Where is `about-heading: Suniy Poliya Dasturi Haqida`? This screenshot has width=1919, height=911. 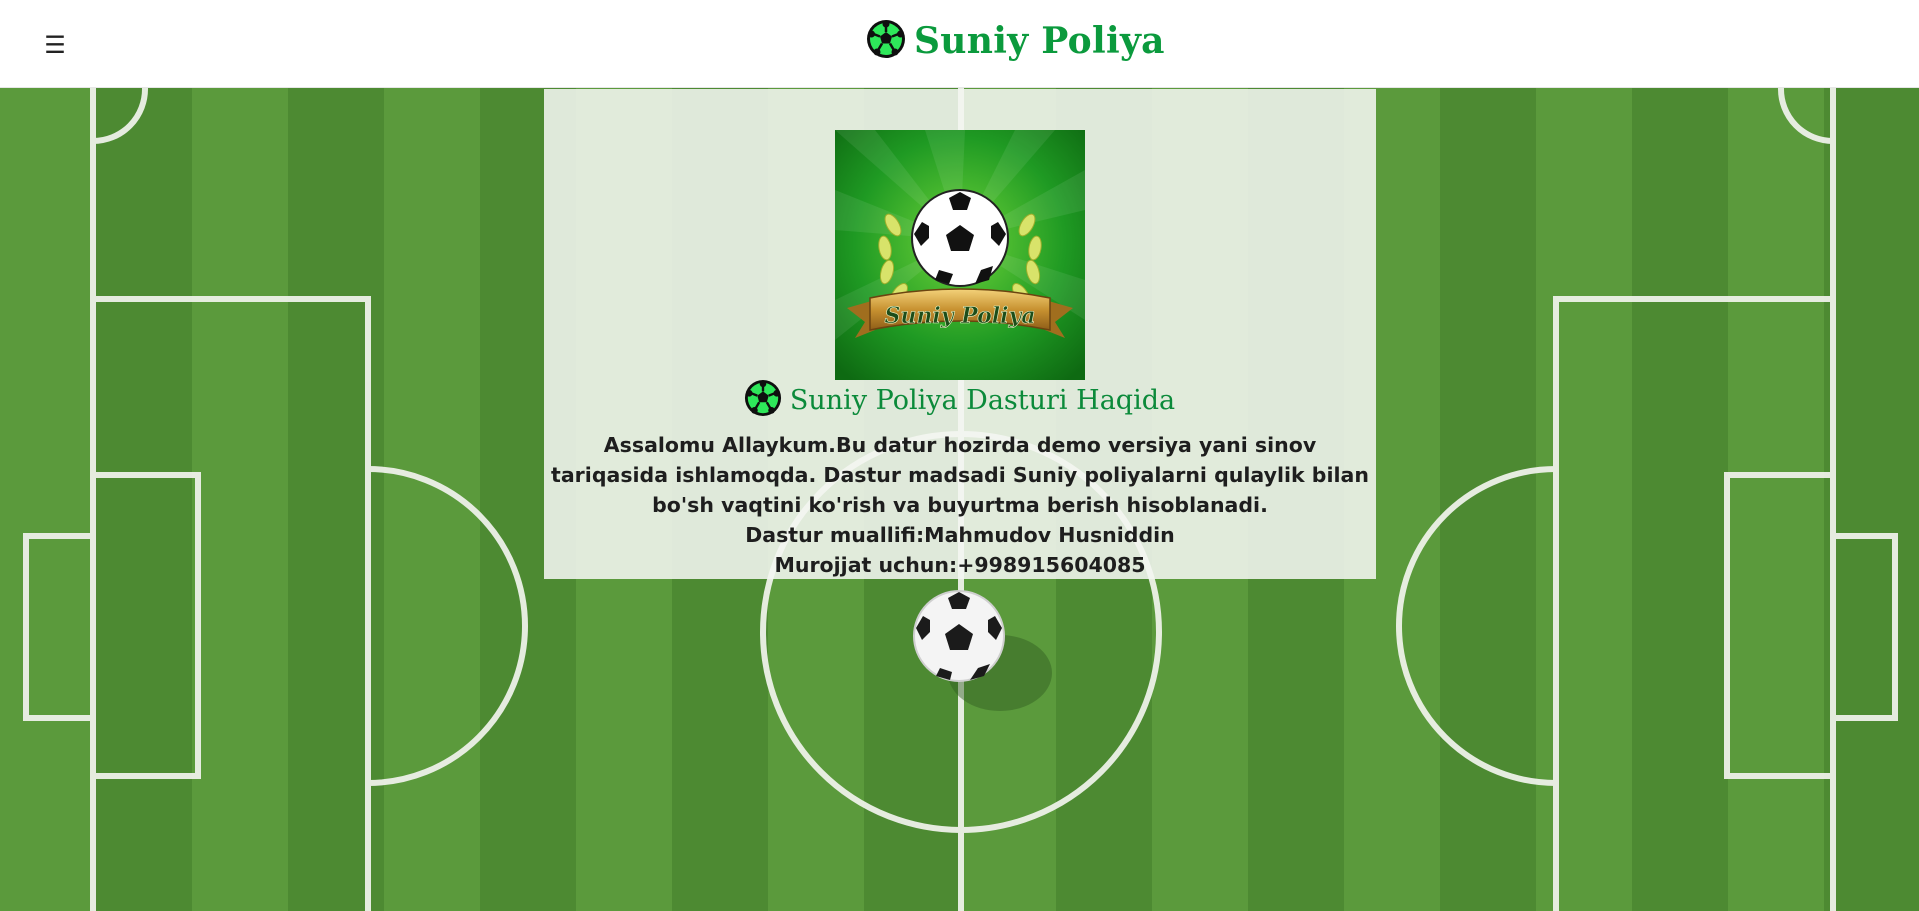 about-heading: Suniy Poliya Dasturi Haqida is located at coordinates (959, 400).